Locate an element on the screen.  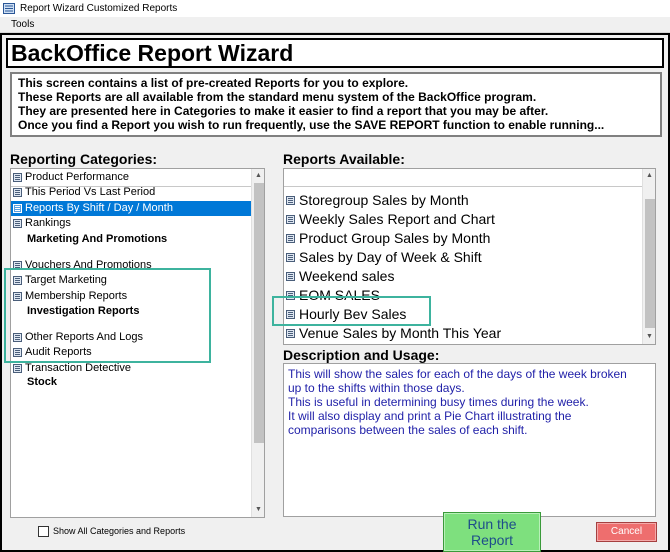
category-item: This Period Vs Last Period is located at coordinates (131, 192).